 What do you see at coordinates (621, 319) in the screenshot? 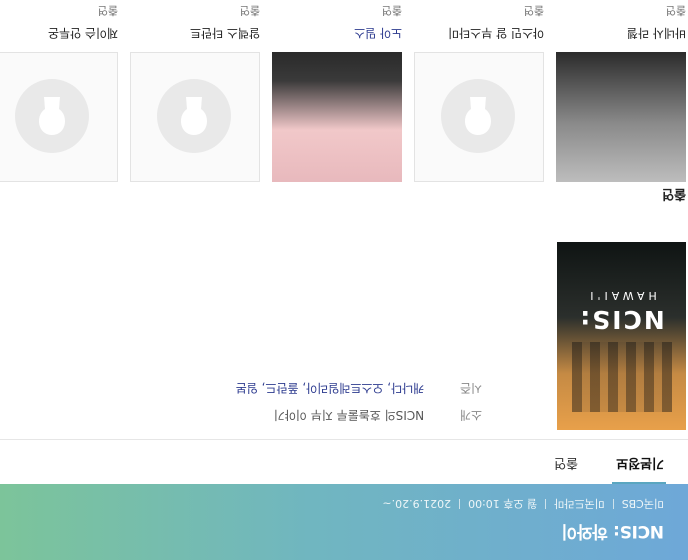
I see `poster-logo: NCIS:` at bounding box center [621, 319].